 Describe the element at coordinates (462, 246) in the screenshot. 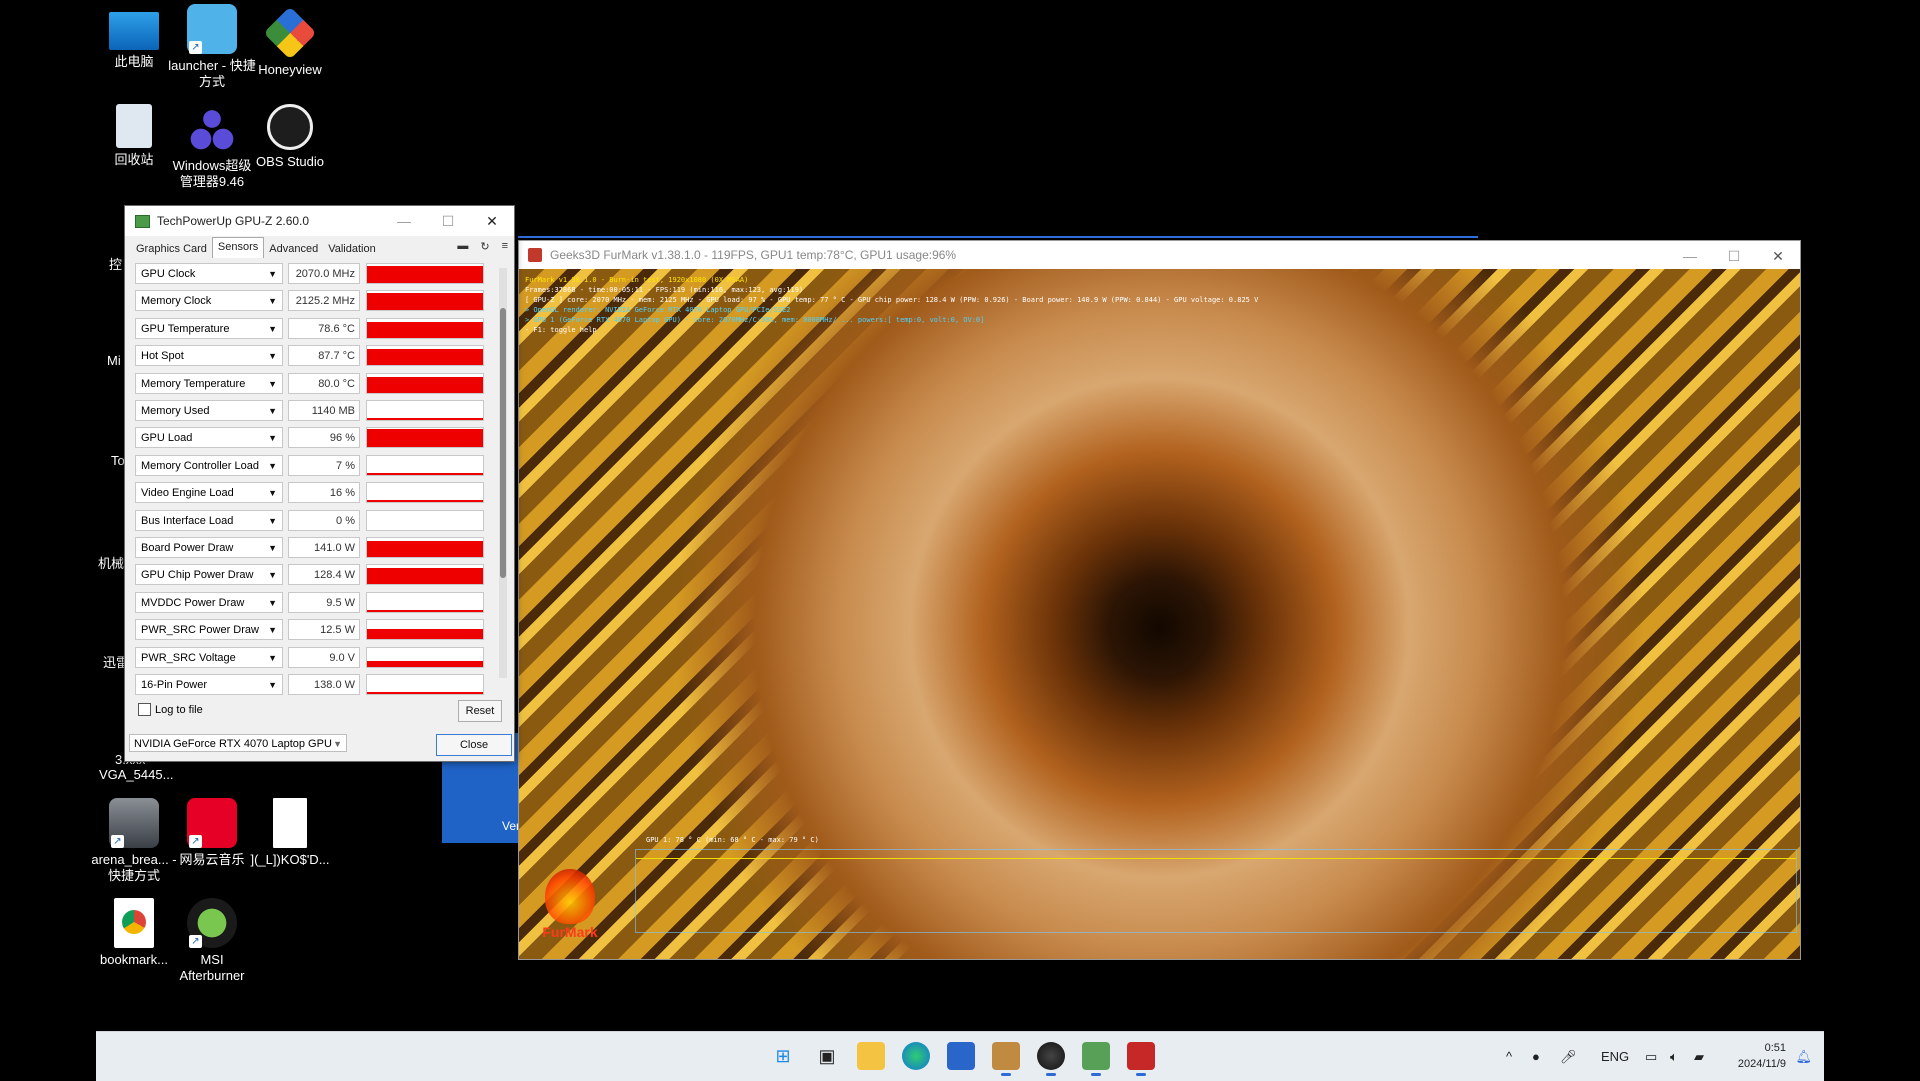

I see `camera-icon: ▬` at that location.